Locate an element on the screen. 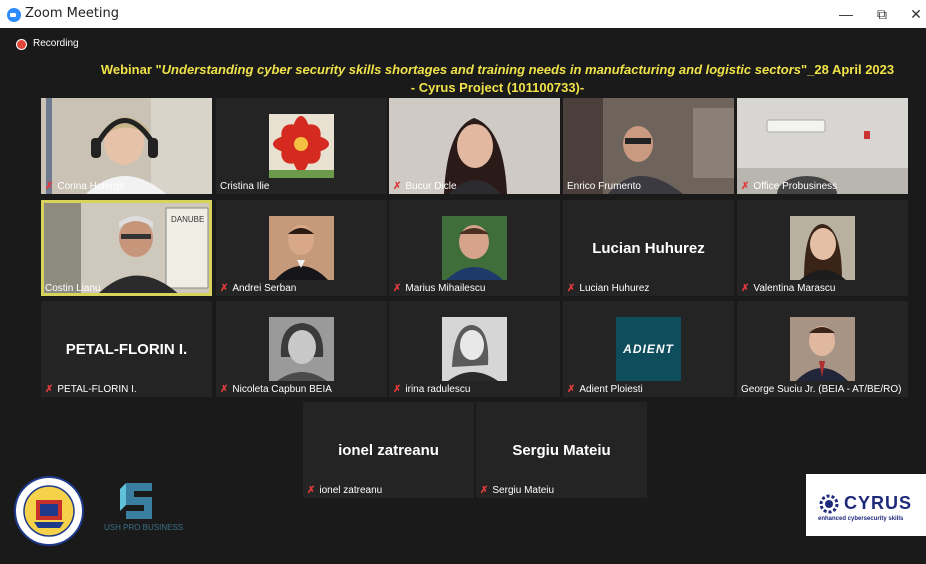 The height and width of the screenshot is (564, 926). participant-display-name: Sergiu Mateiu is located at coordinates (561, 450).